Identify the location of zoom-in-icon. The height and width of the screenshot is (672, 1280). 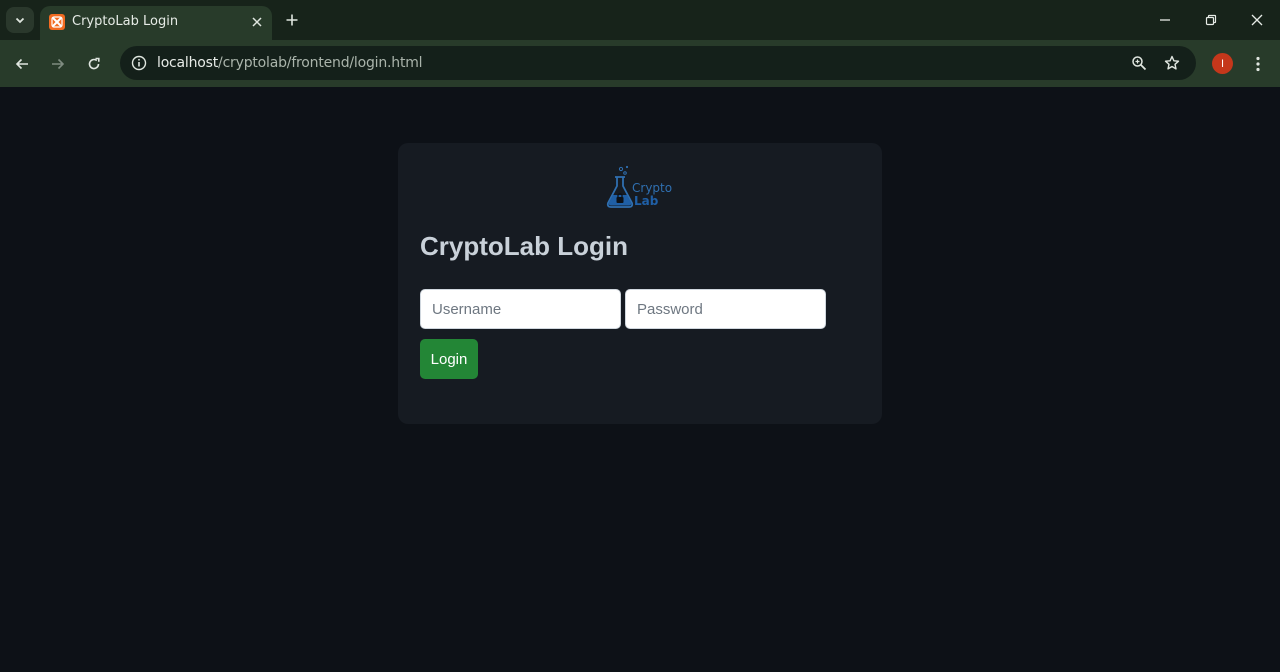
(1139, 63).